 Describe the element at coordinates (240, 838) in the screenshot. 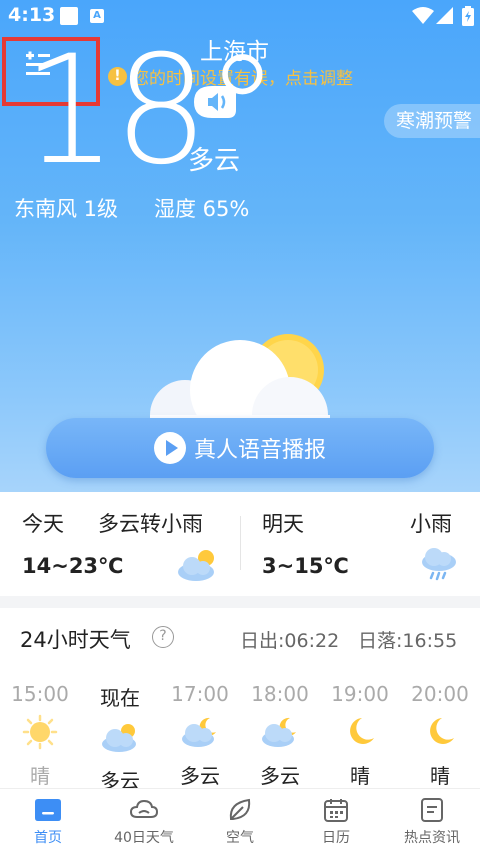

I see `nav-label: 空气` at that location.